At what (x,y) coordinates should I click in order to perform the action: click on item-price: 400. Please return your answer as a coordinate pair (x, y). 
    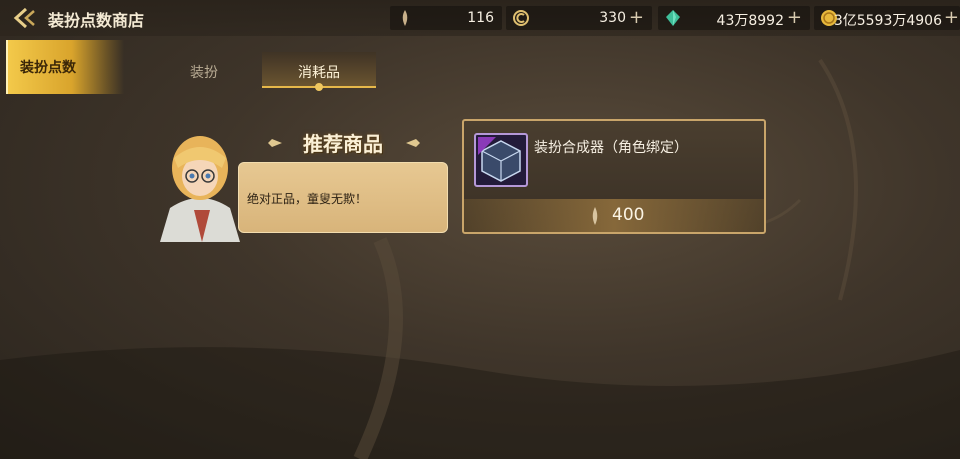
    Looking at the image, I should click on (628, 215).